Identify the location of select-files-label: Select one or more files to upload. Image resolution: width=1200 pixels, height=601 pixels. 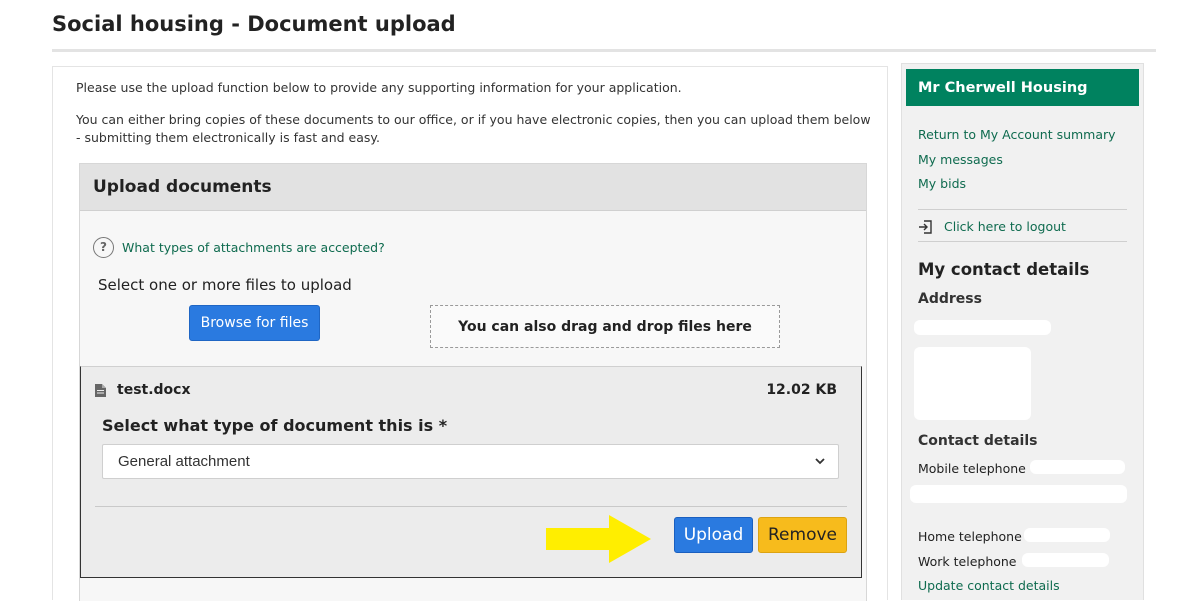
(225, 285).